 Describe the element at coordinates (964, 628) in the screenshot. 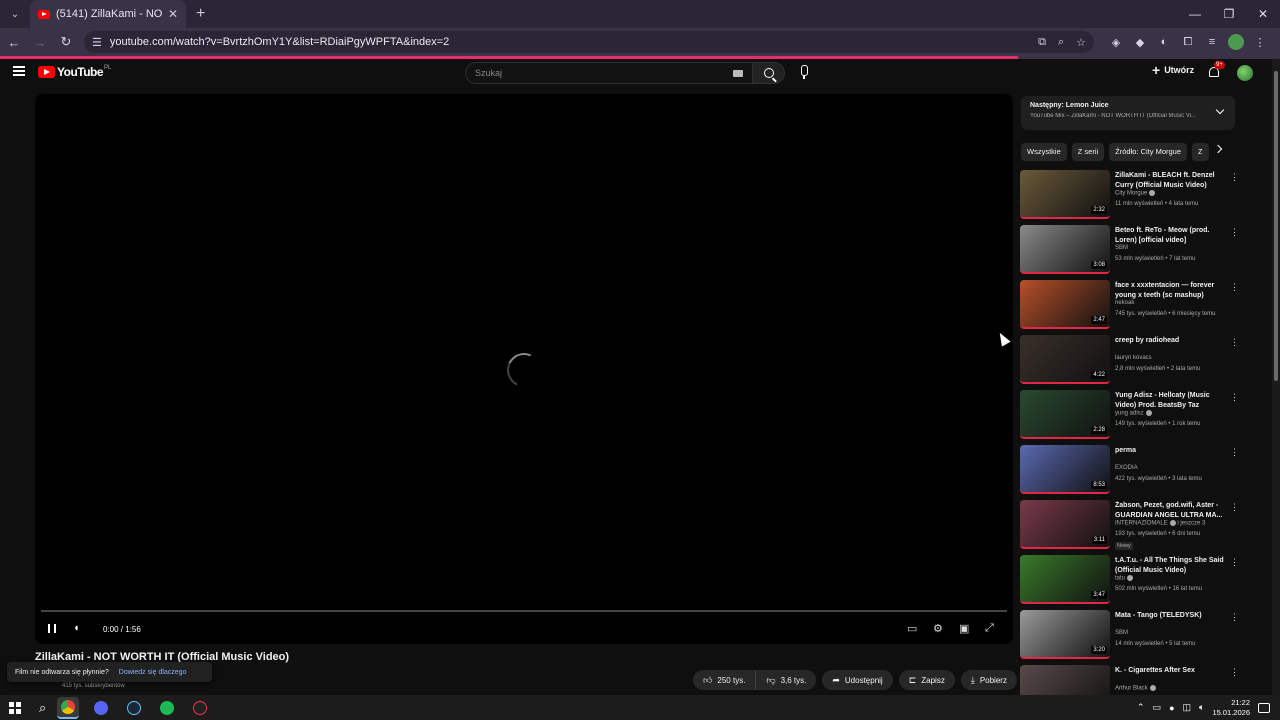

I see `theater-mode-icon: ▣` at that location.